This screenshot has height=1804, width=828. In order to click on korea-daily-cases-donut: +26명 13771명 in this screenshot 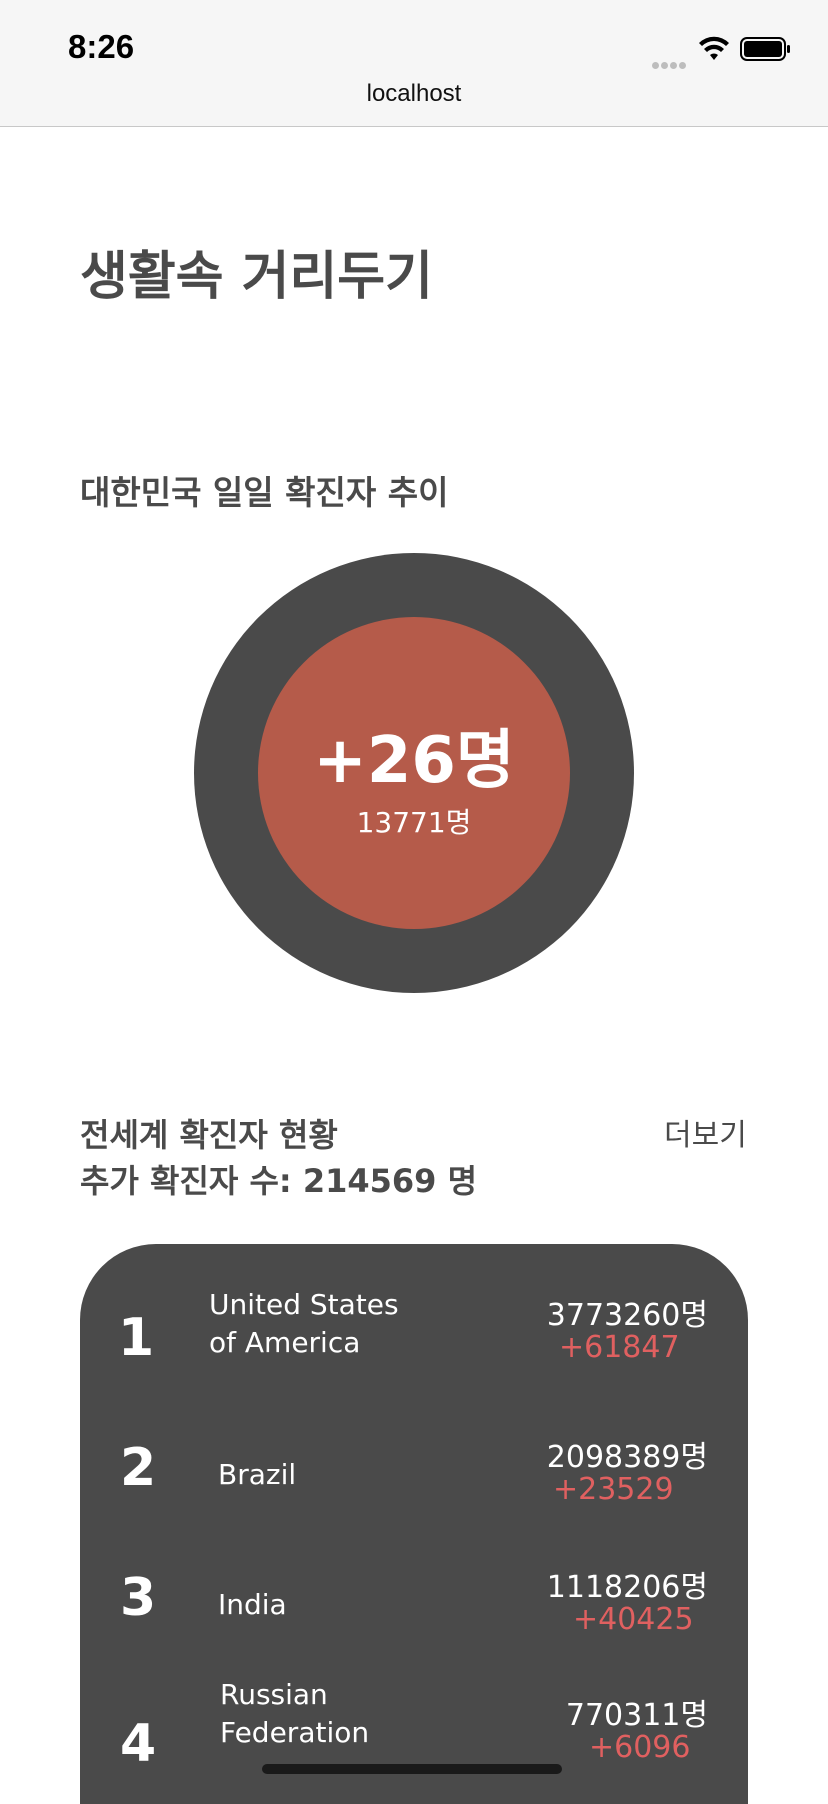, I will do `click(414, 773)`.